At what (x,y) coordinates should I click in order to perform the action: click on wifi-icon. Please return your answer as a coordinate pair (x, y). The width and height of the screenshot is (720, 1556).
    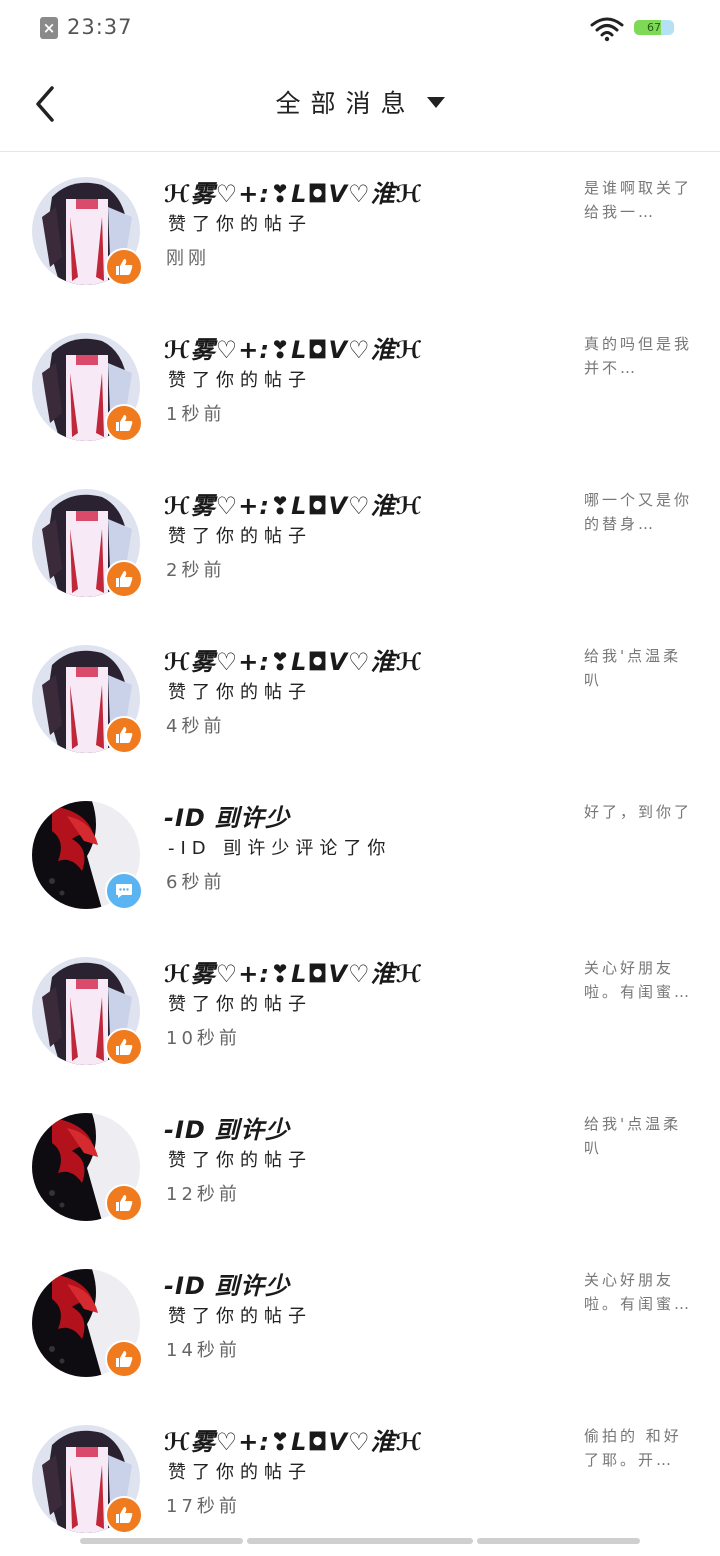
    Looking at the image, I should click on (607, 29).